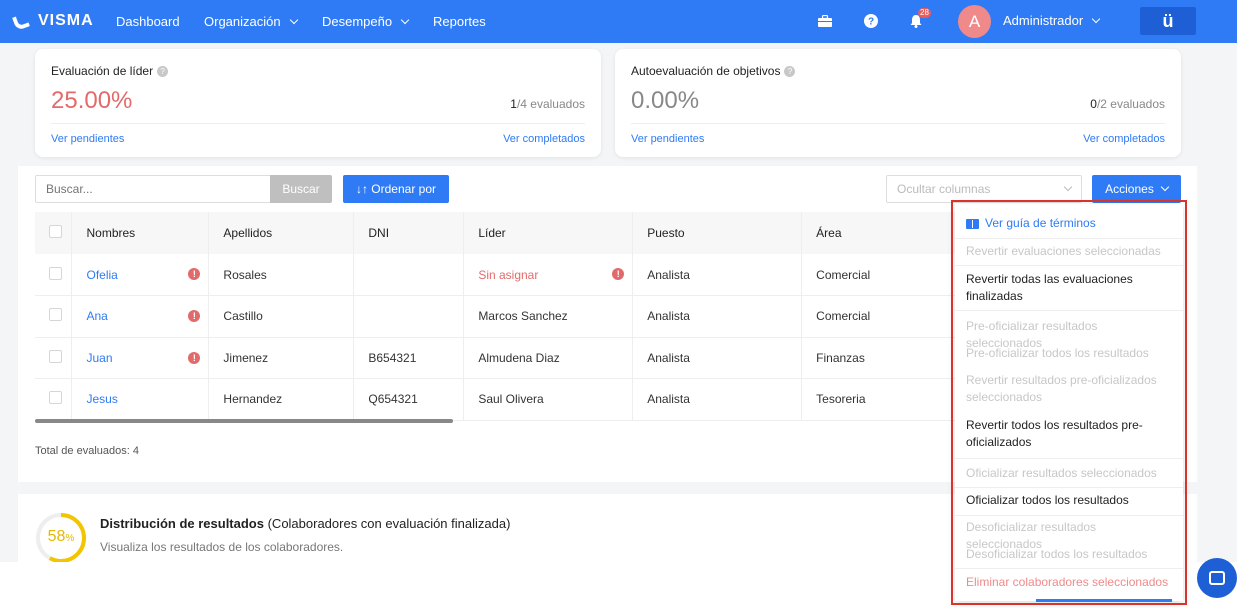 Image resolution: width=1237 pixels, height=608 pixels. I want to click on nav-reportes-label: Reportes, so click(459, 21).